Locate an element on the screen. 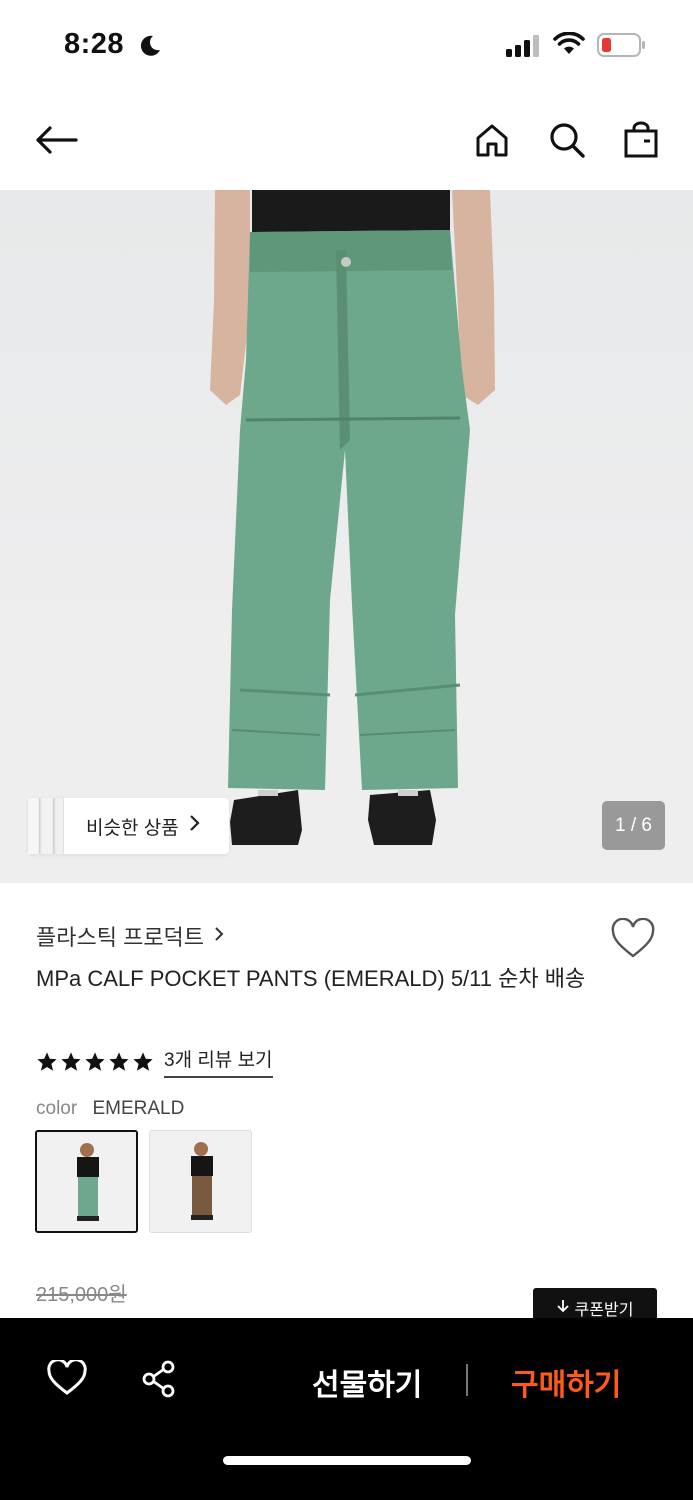  home-indicator is located at coordinates (347, 1460).